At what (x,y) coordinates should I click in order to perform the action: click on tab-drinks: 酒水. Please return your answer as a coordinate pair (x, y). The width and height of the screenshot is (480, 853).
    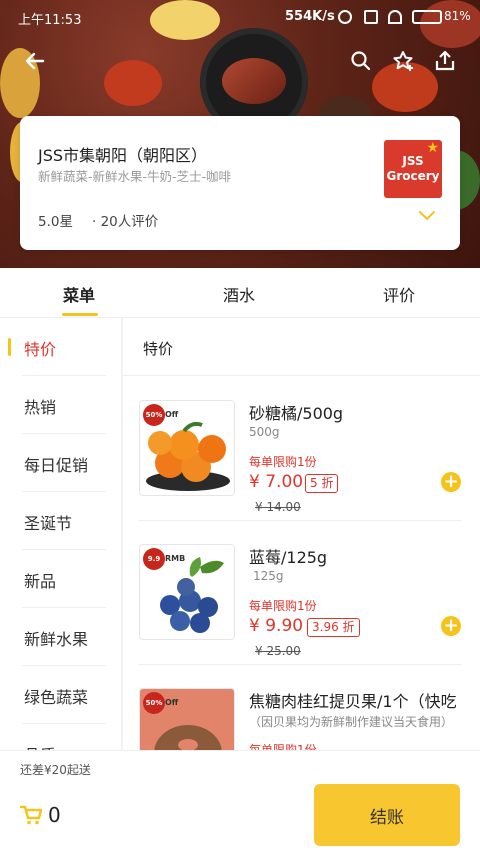
    Looking at the image, I should click on (239, 294).